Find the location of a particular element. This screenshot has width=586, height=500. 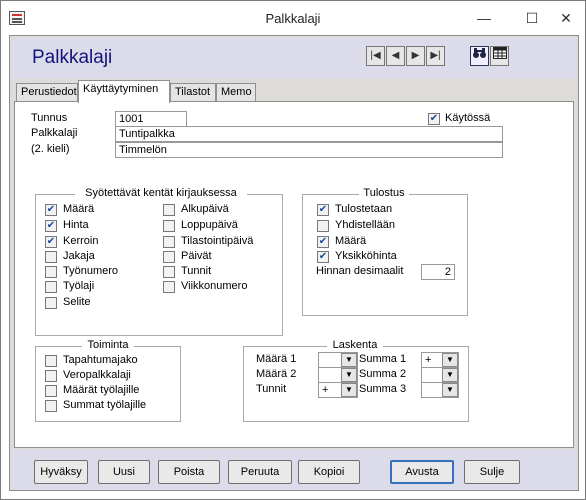

paivat-checkbox is located at coordinates (169, 257).